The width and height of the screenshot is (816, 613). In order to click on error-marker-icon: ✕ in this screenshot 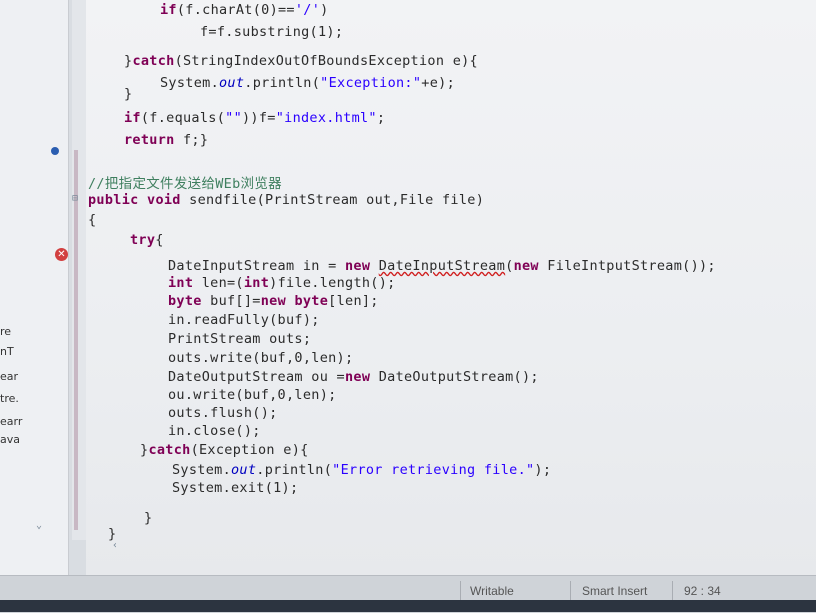, I will do `click(61, 254)`.